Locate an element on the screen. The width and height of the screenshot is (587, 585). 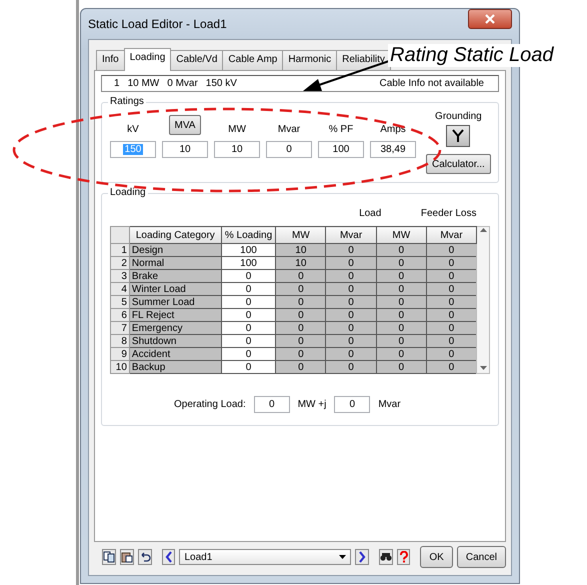
column-header: % Loading is located at coordinates (248, 235).